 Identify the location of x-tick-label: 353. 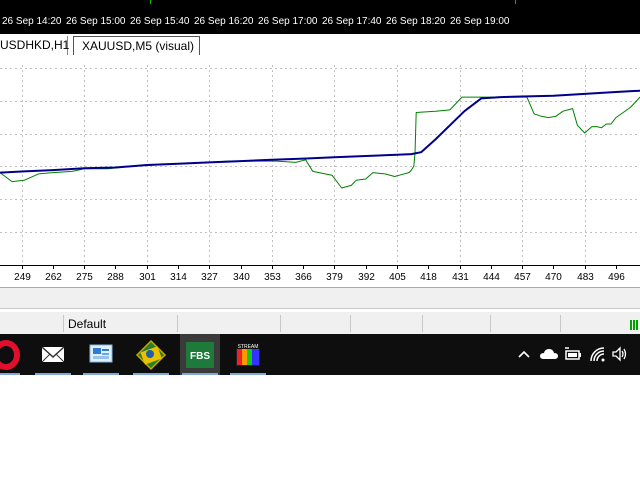
(272, 277).